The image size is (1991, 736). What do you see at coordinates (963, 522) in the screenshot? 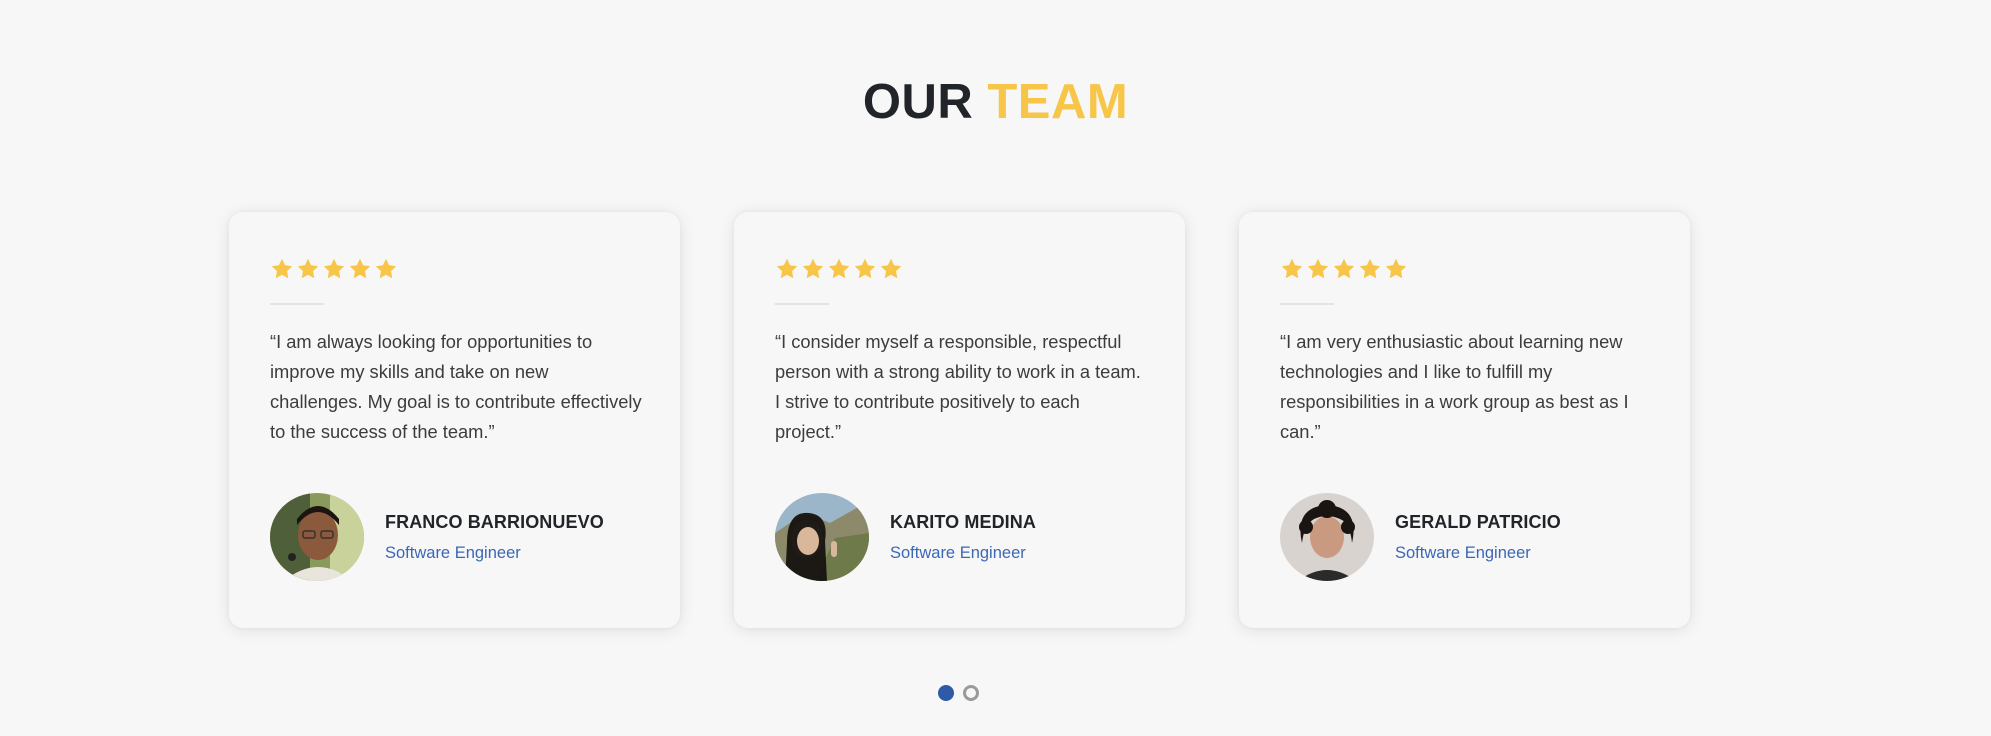
I see `person-name: KARITO MEDINA` at bounding box center [963, 522].